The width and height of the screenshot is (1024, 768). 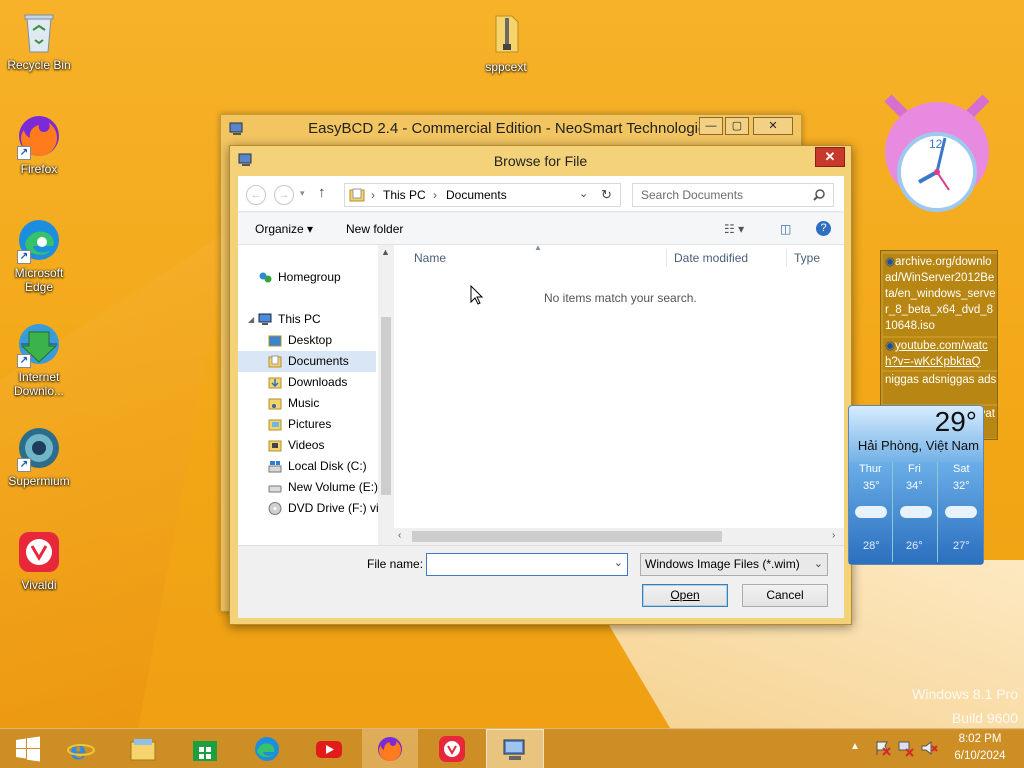 What do you see at coordinates (786, 258) in the screenshot?
I see `column-divider` at bounding box center [786, 258].